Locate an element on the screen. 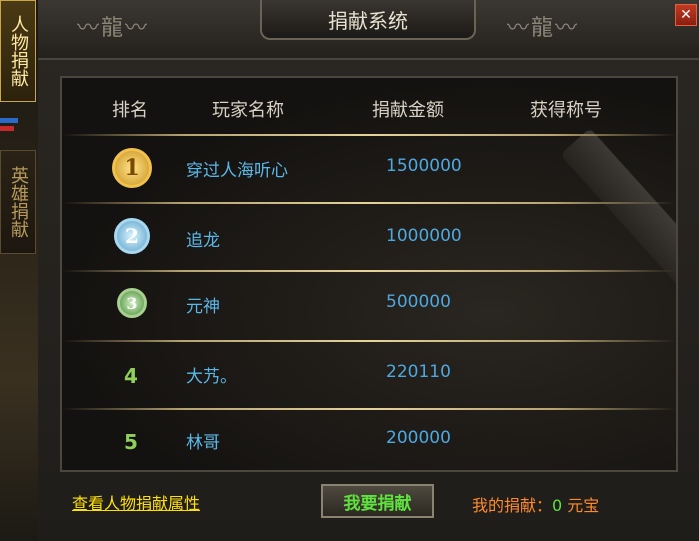 This screenshot has height=541, width=699. tab-character-donation-label: 人物捐献 is located at coordinates (18, 51).